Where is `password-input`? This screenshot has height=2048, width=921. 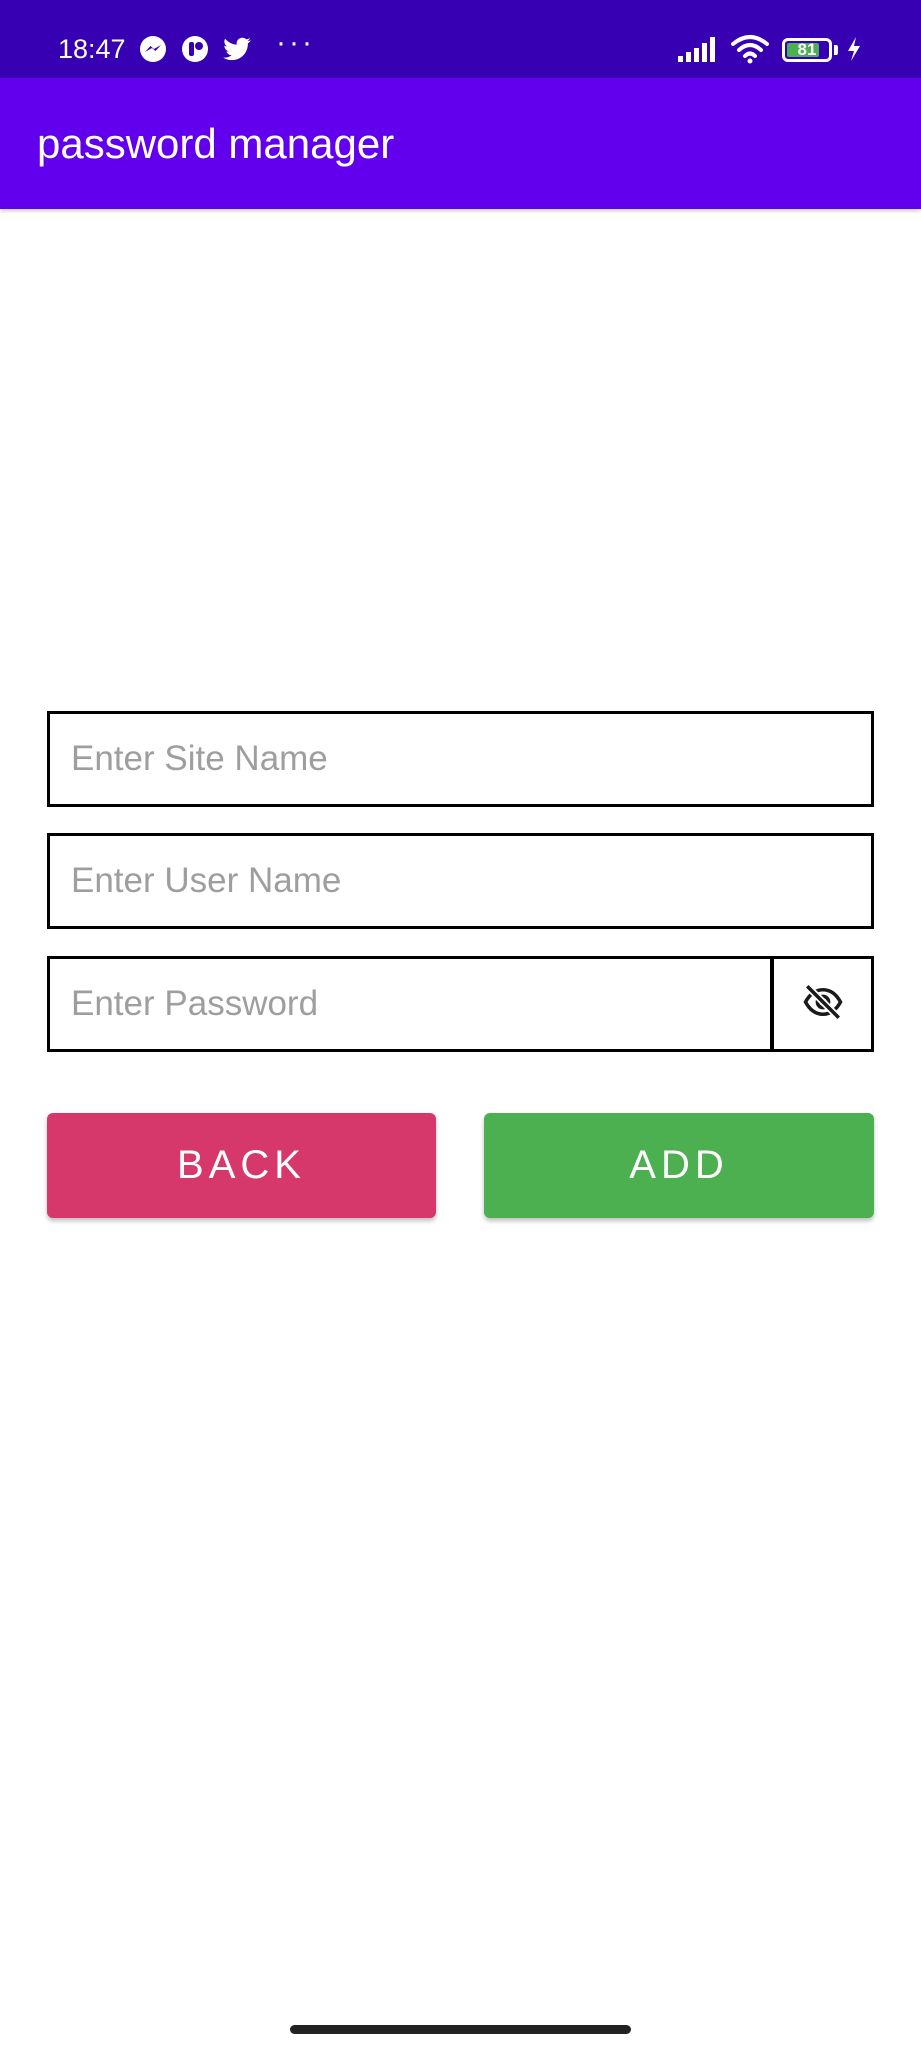 password-input is located at coordinates (410, 1004).